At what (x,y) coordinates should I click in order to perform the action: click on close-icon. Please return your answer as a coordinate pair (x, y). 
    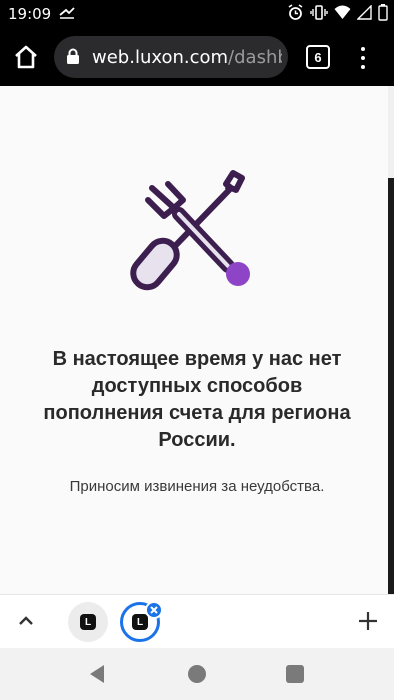
    Looking at the image, I should click on (154, 610).